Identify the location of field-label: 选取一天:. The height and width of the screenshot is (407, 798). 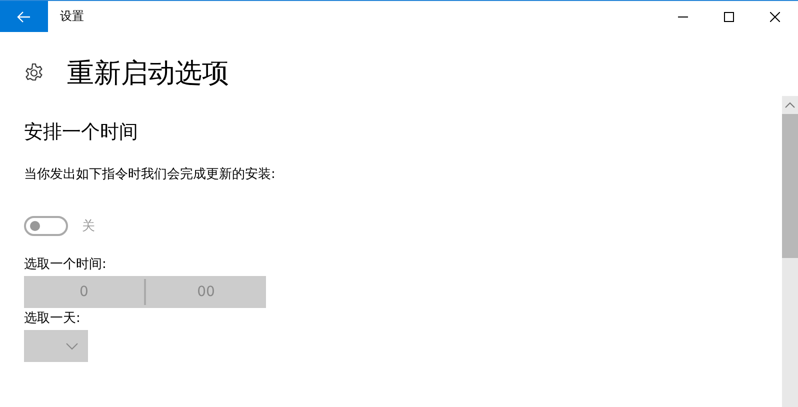
(53, 319).